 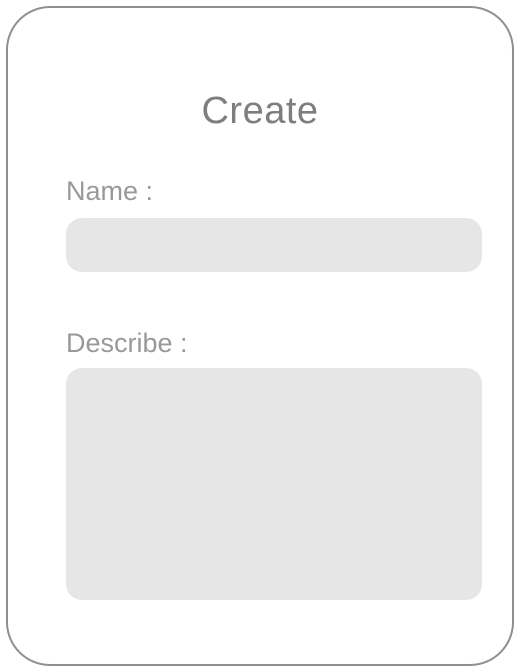 What do you see at coordinates (260, 111) in the screenshot?
I see `form-title: Create` at bounding box center [260, 111].